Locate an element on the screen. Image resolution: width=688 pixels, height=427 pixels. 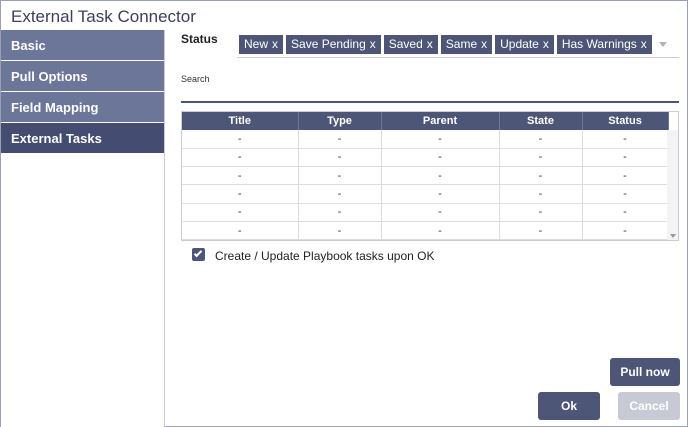
column-header: State is located at coordinates (541, 121).